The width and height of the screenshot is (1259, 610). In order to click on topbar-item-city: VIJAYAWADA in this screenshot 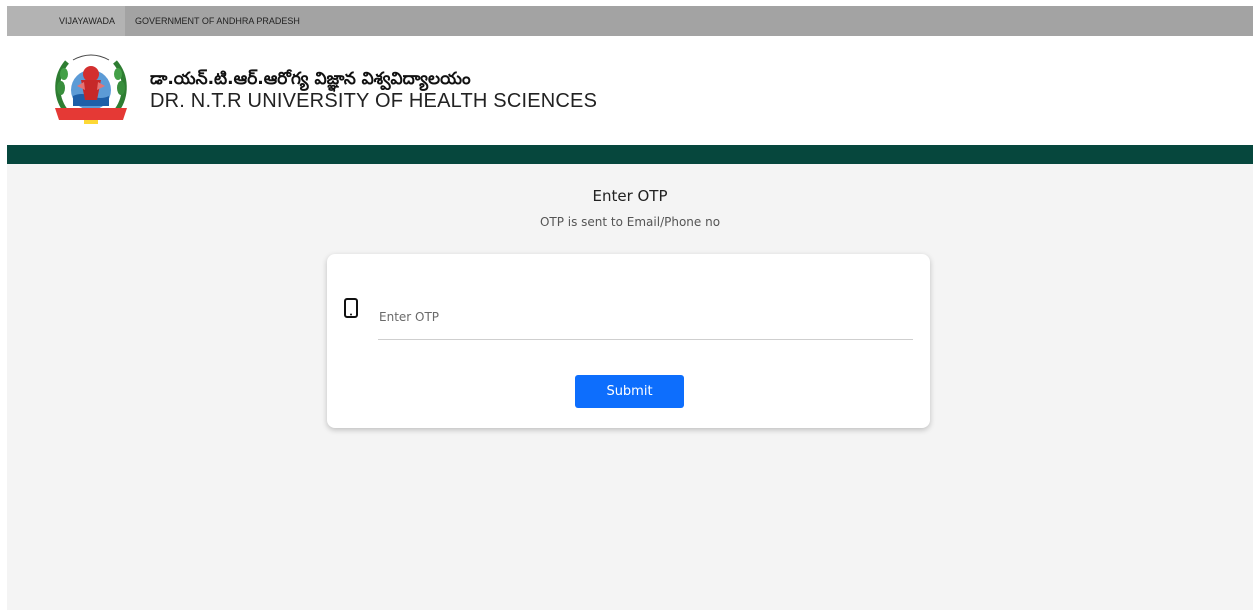, I will do `click(66, 21)`.